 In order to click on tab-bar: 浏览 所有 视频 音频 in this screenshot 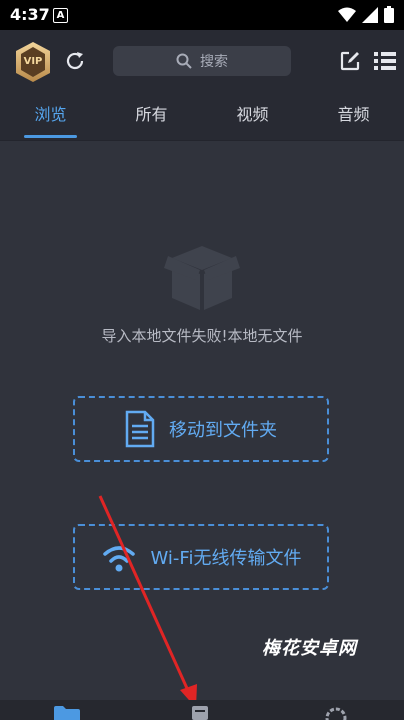, I will do `click(202, 117)`.